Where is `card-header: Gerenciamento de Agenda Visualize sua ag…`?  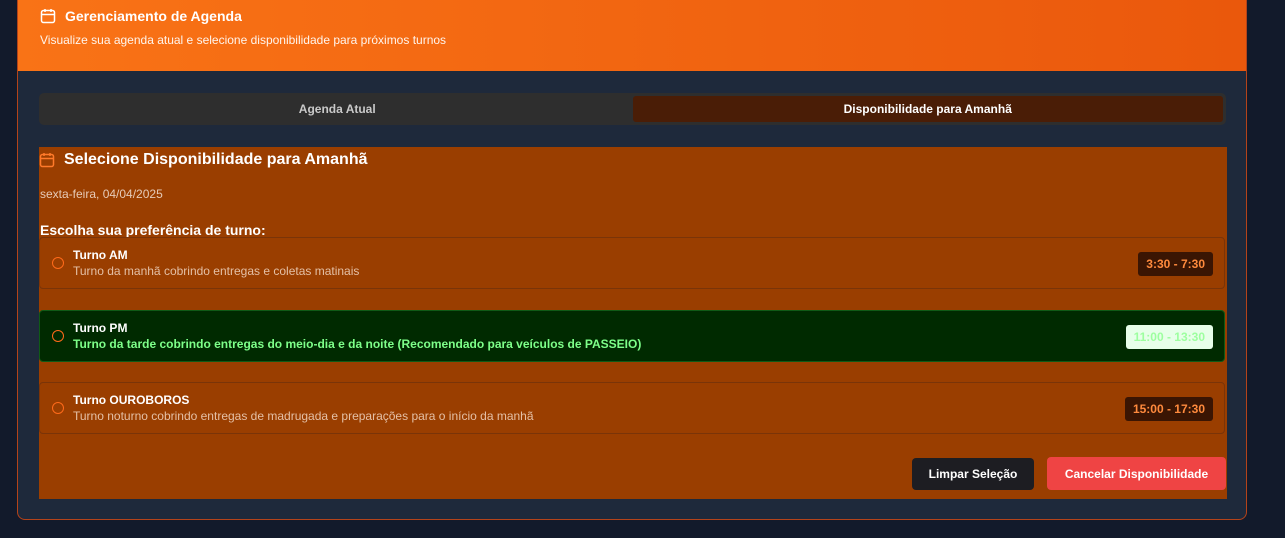 card-header: Gerenciamento de Agenda Visualize sua ag… is located at coordinates (632, 35).